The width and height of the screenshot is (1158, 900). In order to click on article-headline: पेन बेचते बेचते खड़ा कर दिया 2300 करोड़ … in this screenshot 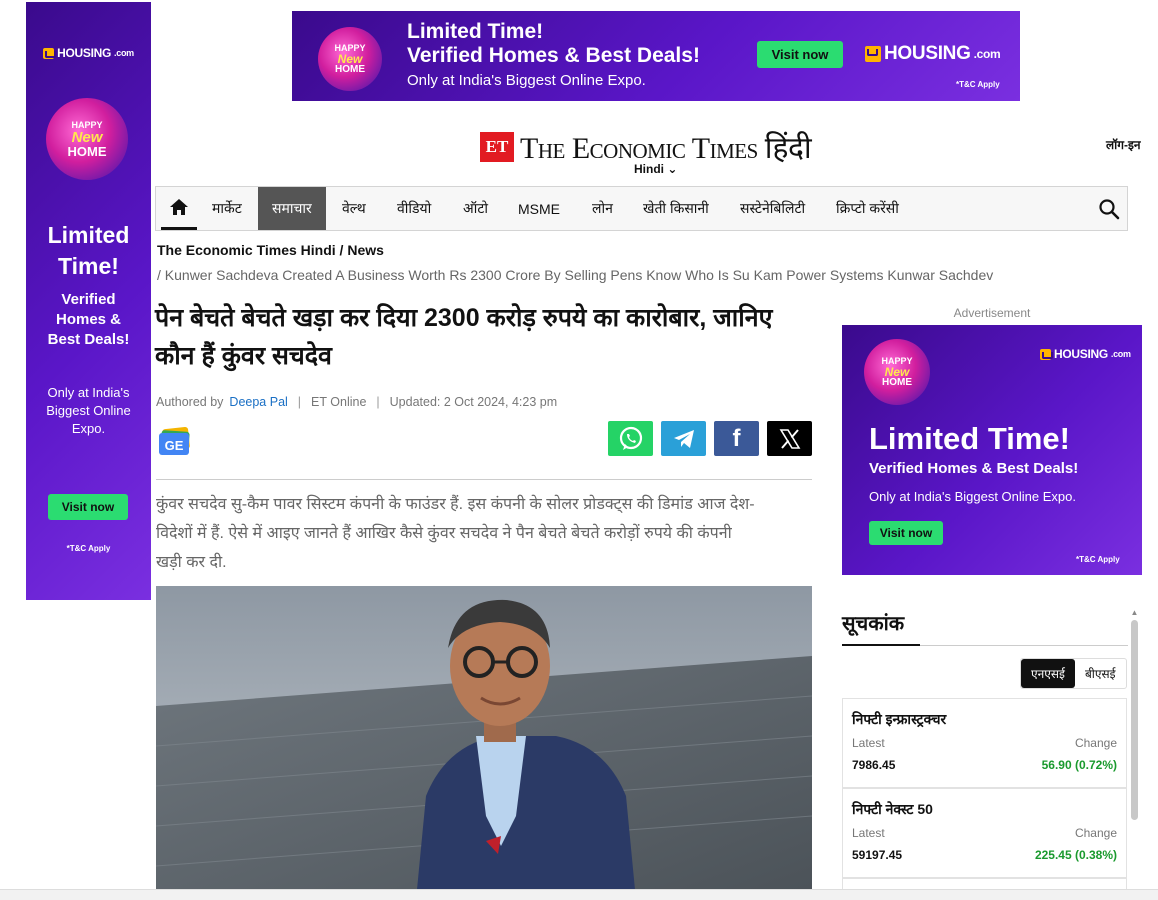, I will do `click(464, 337)`.